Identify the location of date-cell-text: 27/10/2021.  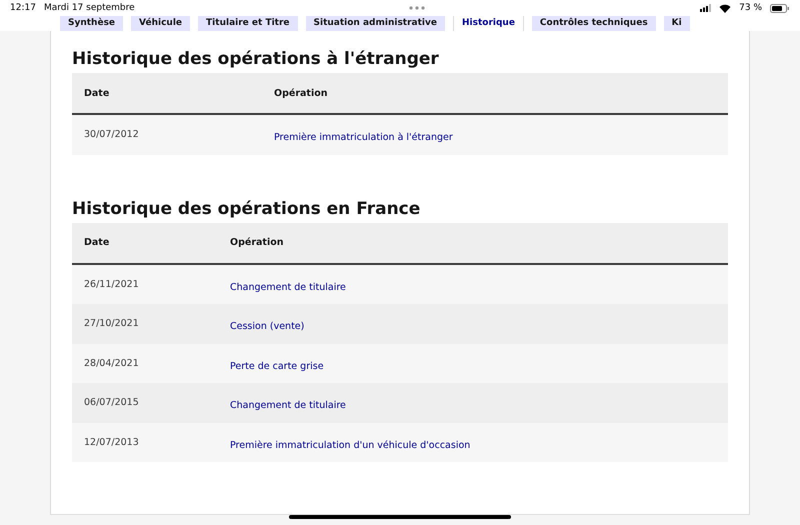
(112, 324).